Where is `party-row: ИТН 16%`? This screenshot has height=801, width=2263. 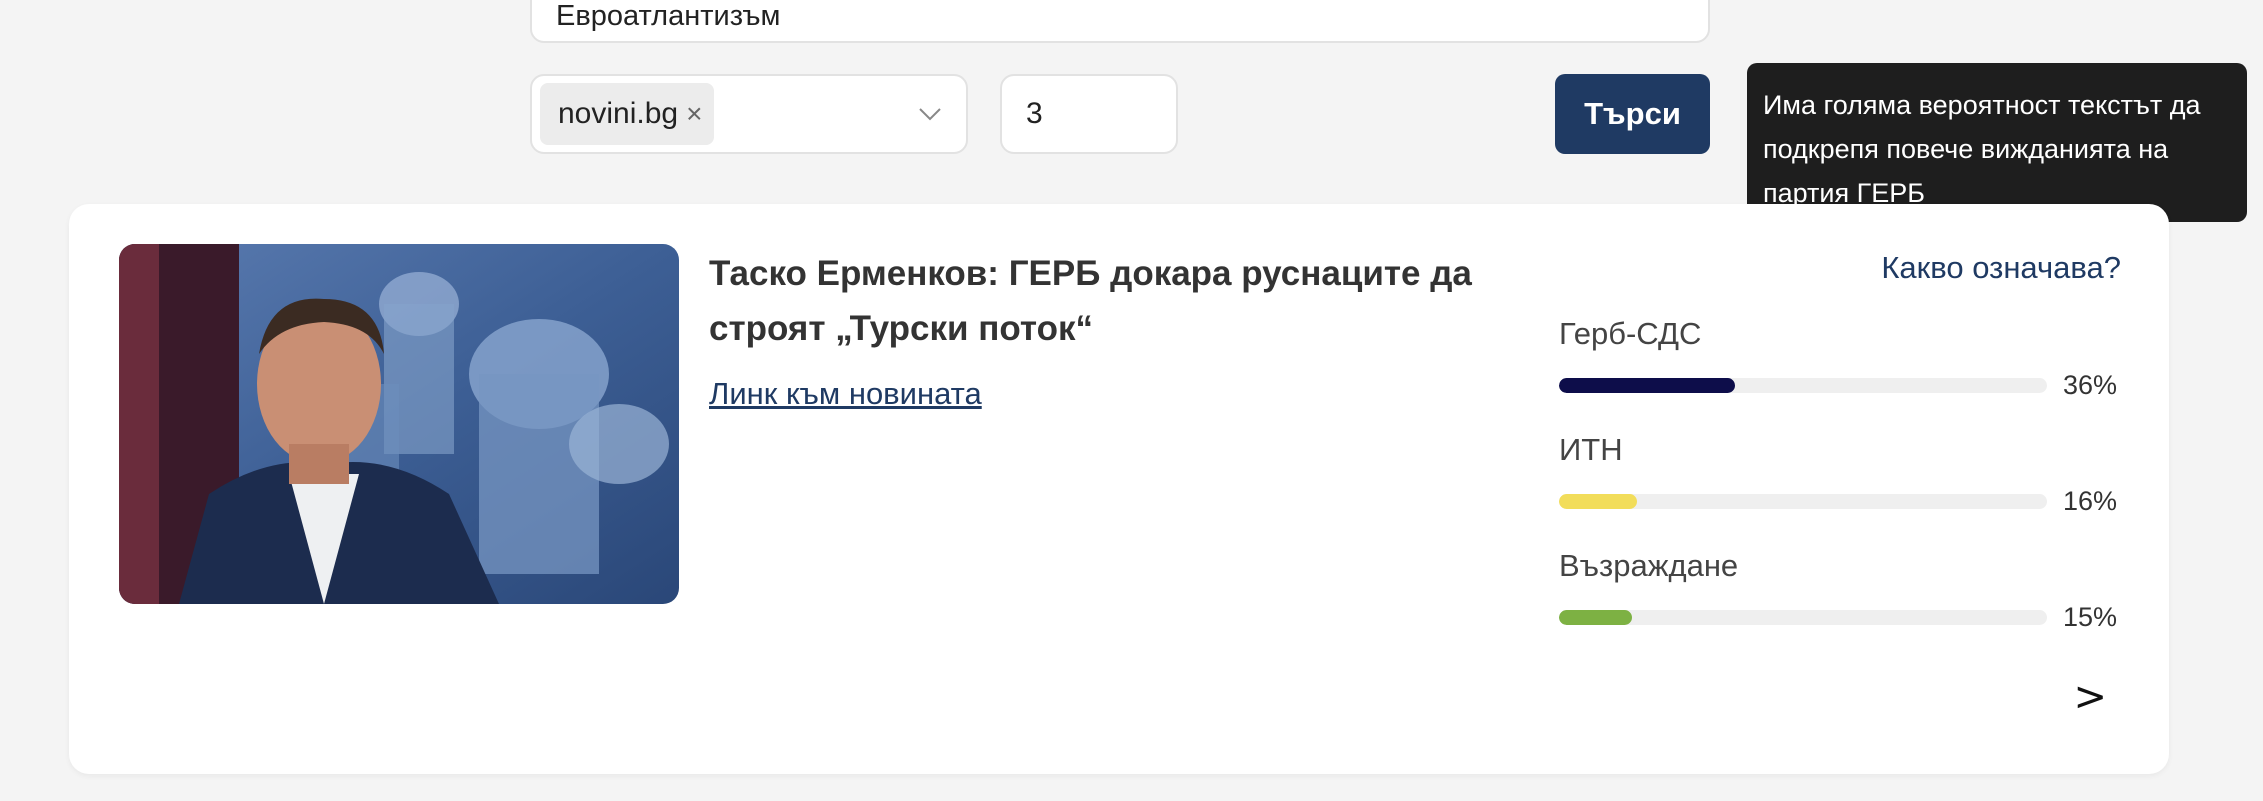
party-row: ИТН 16% is located at coordinates (1839, 476).